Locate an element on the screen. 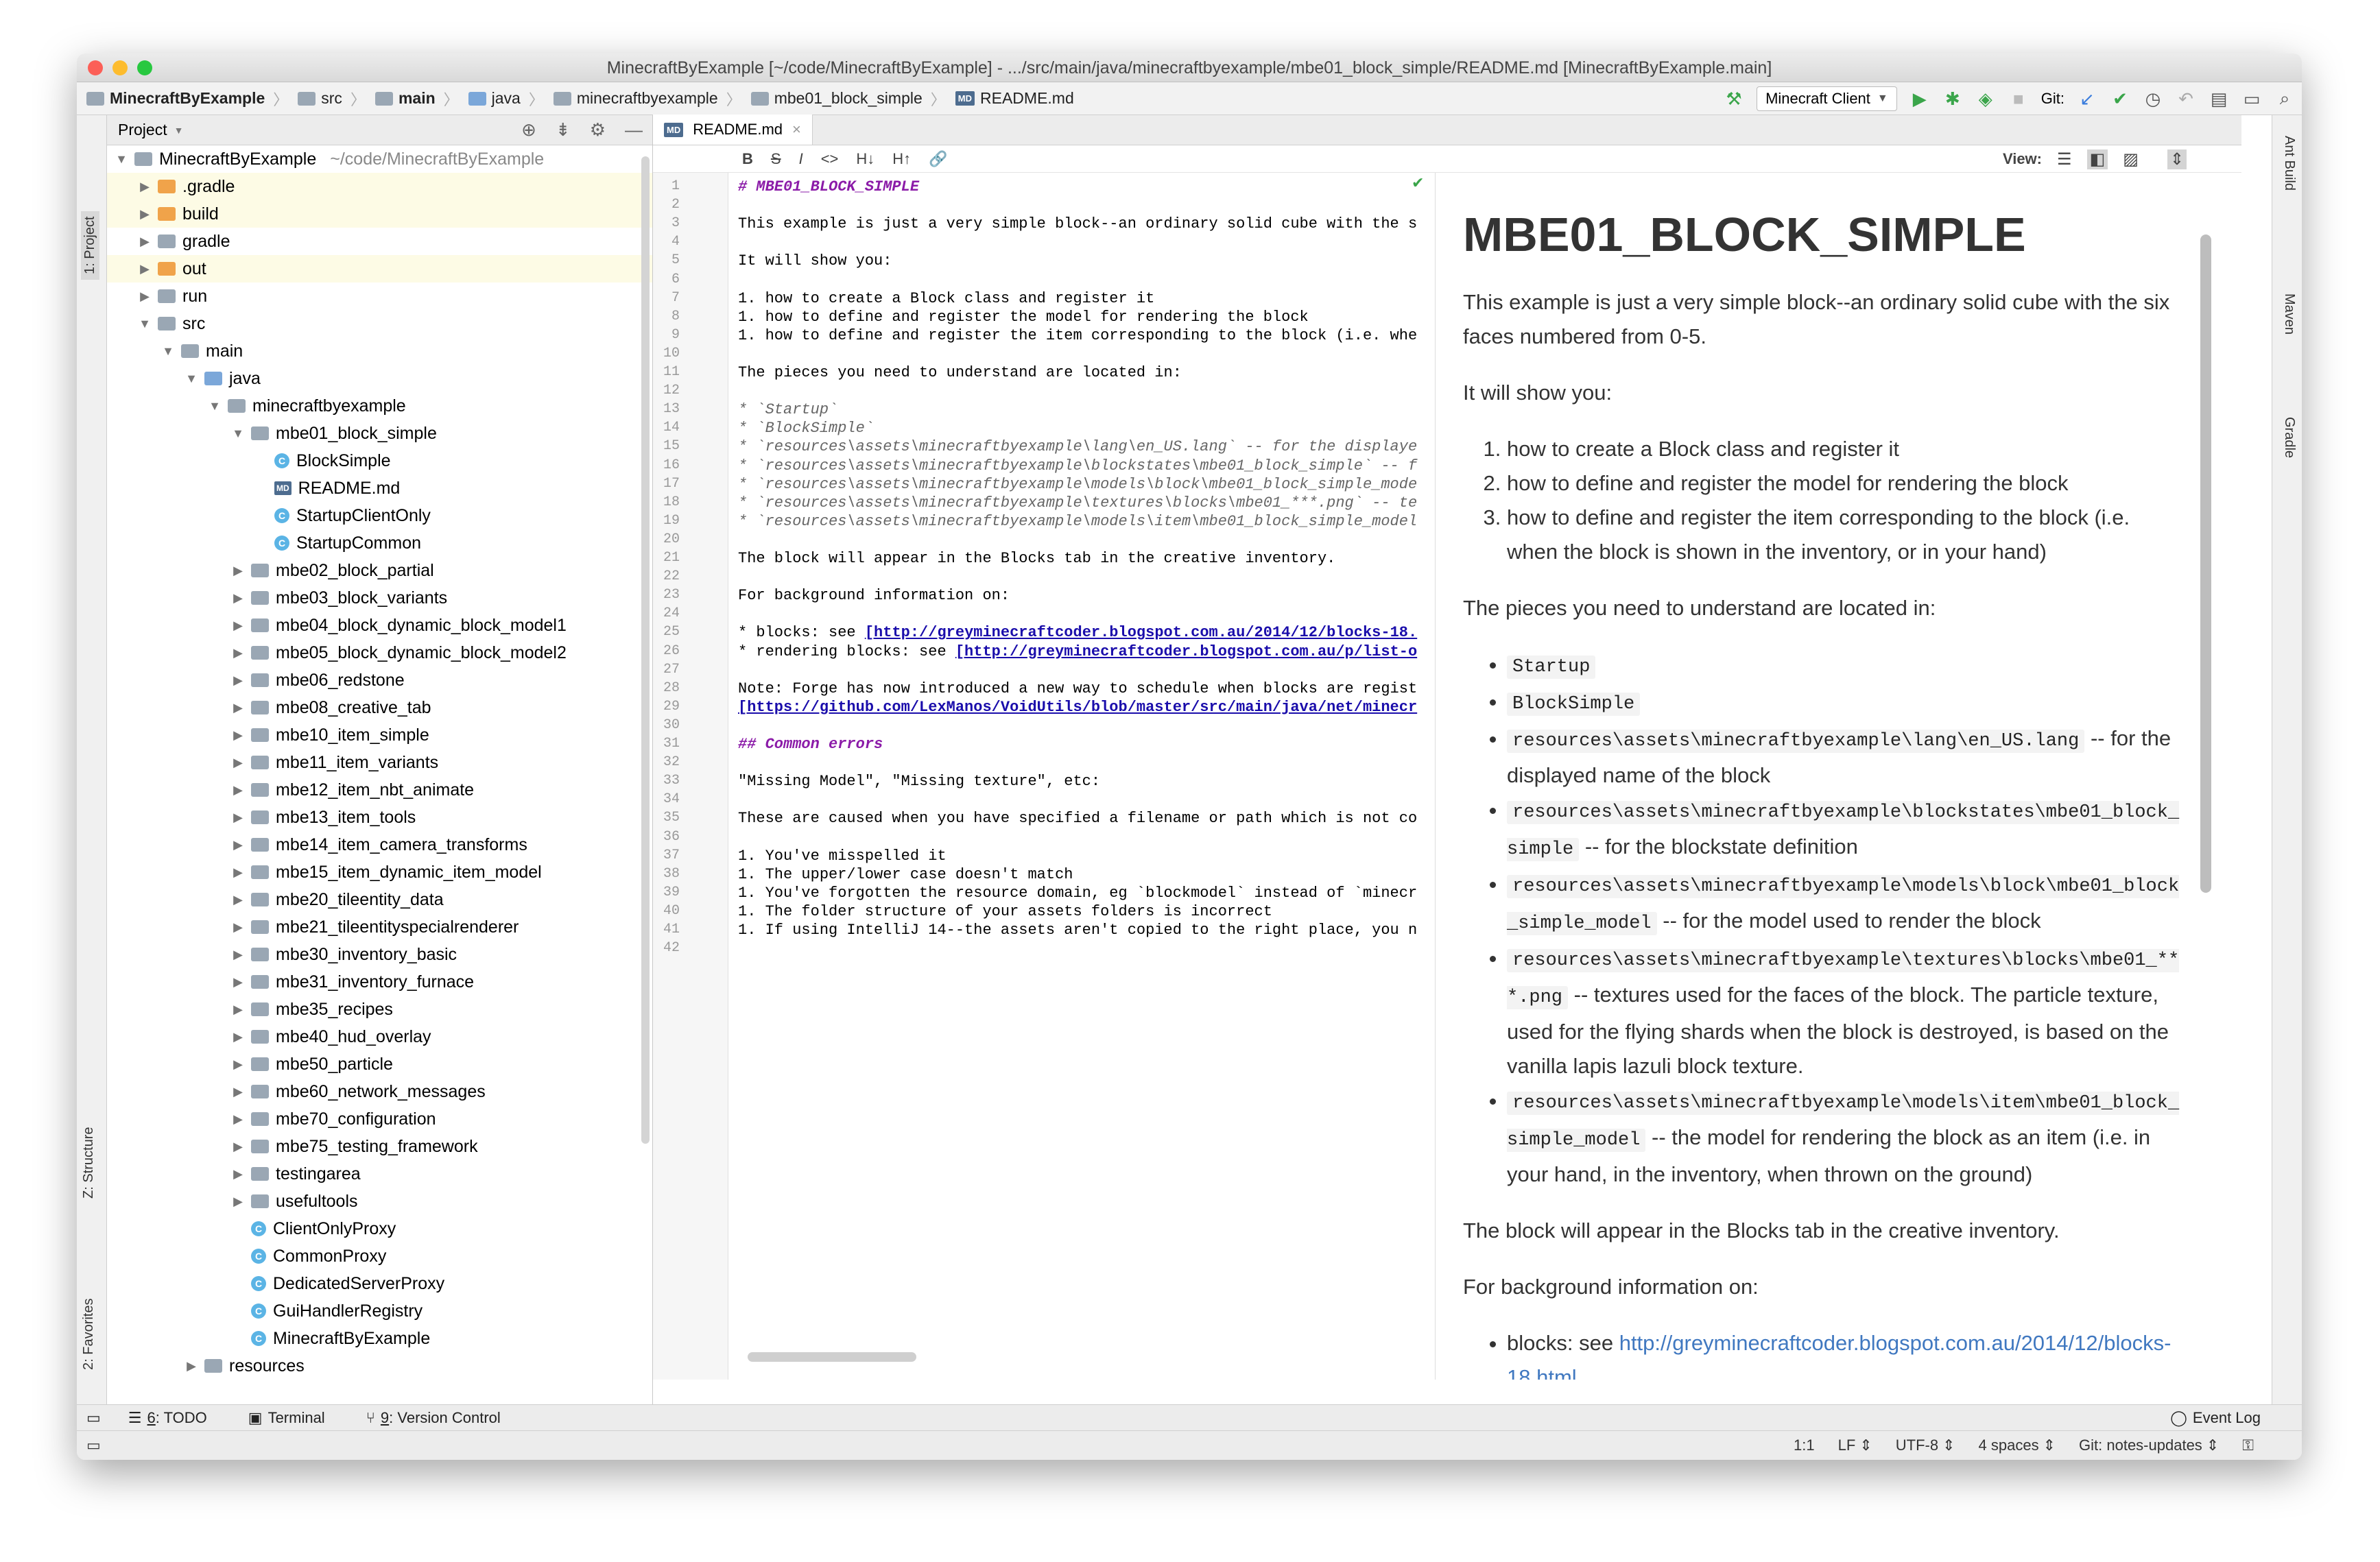 The width and height of the screenshot is (2380, 1562). tree-item: ▶ .gradle is located at coordinates (379, 187).